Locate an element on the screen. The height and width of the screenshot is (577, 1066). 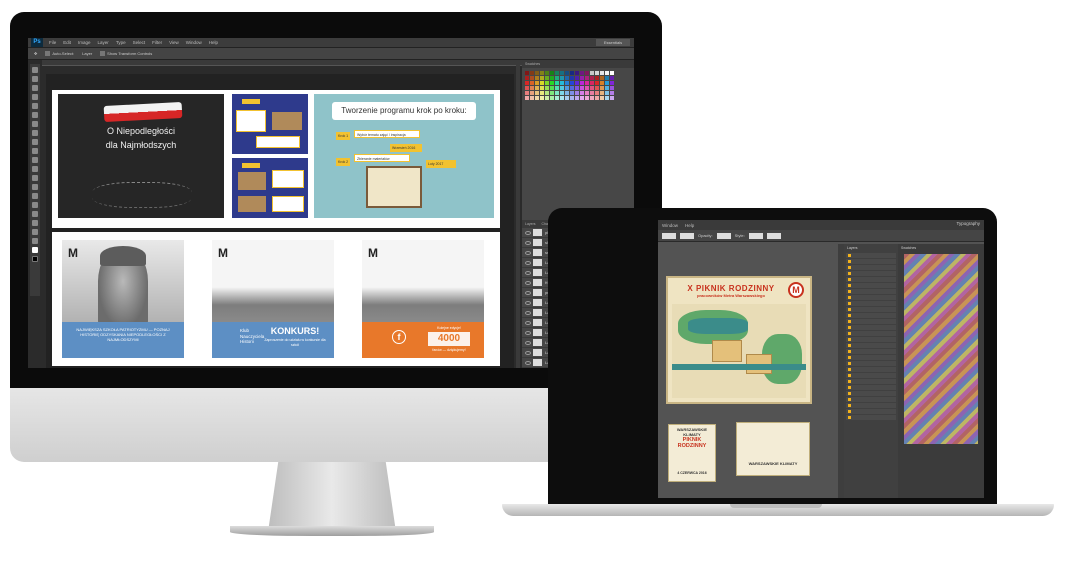
menu-layer: Layer is located at coordinates (103, 42).